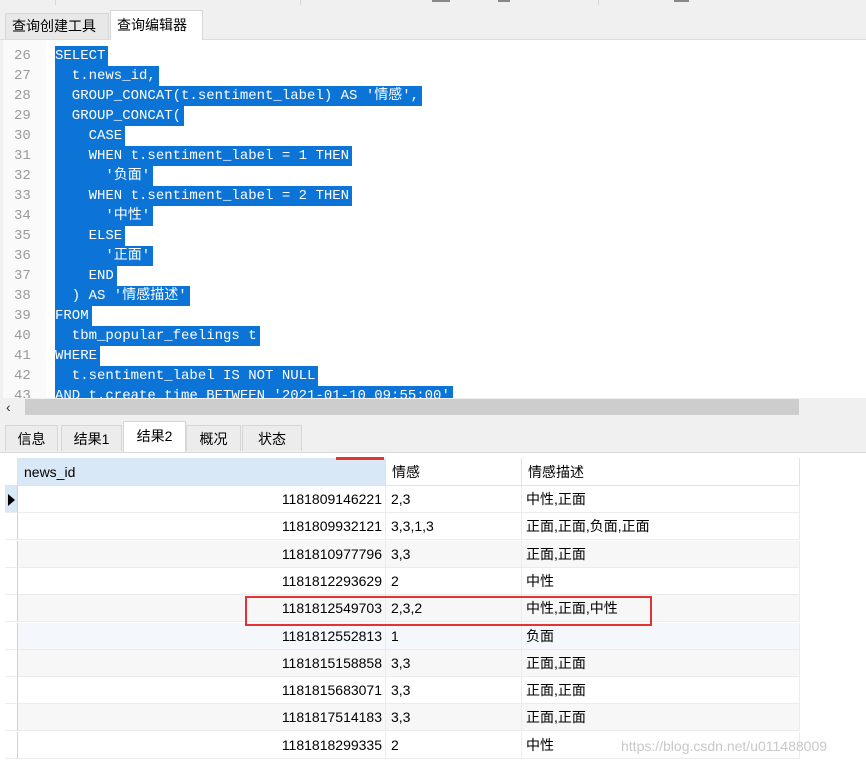  Describe the element at coordinates (433, 176) in the screenshot. I see `code-line: 32 '负面'` at that location.